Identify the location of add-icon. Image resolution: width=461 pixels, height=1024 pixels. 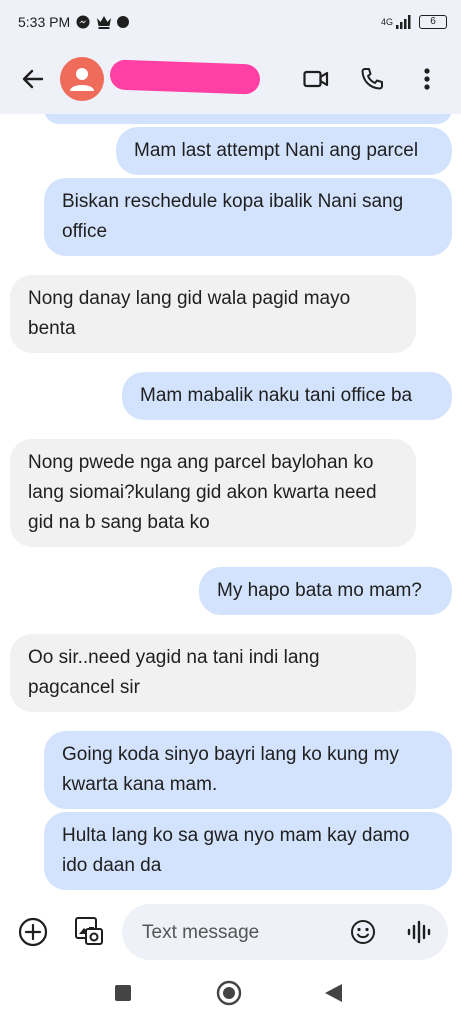
(33, 932).